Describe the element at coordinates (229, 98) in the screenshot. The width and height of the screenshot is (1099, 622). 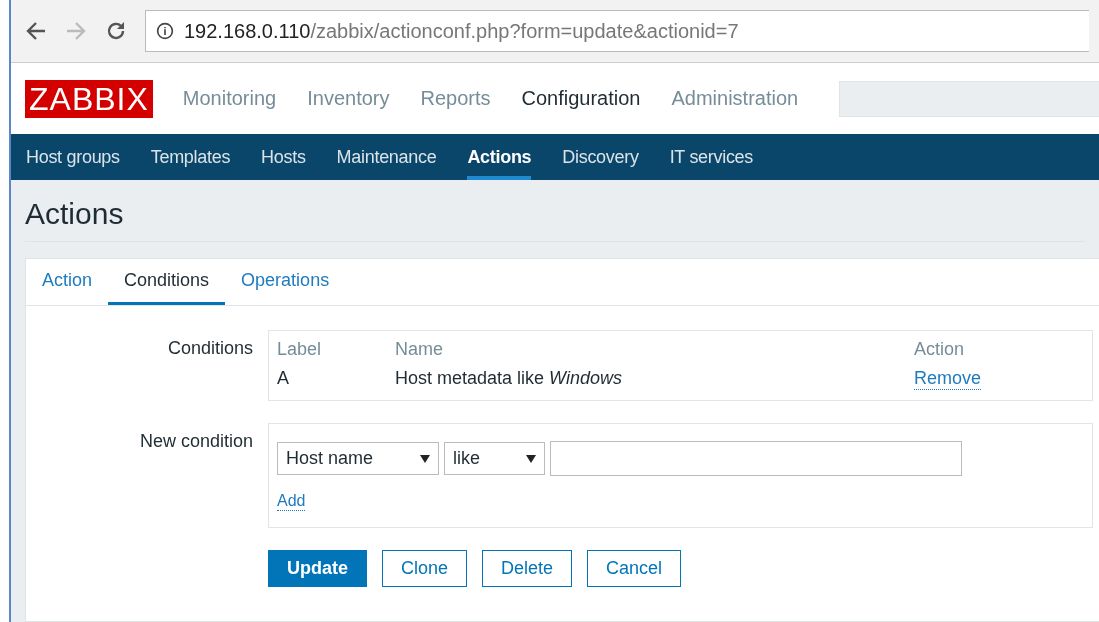
I see `menu-item: Monitoring` at that location.